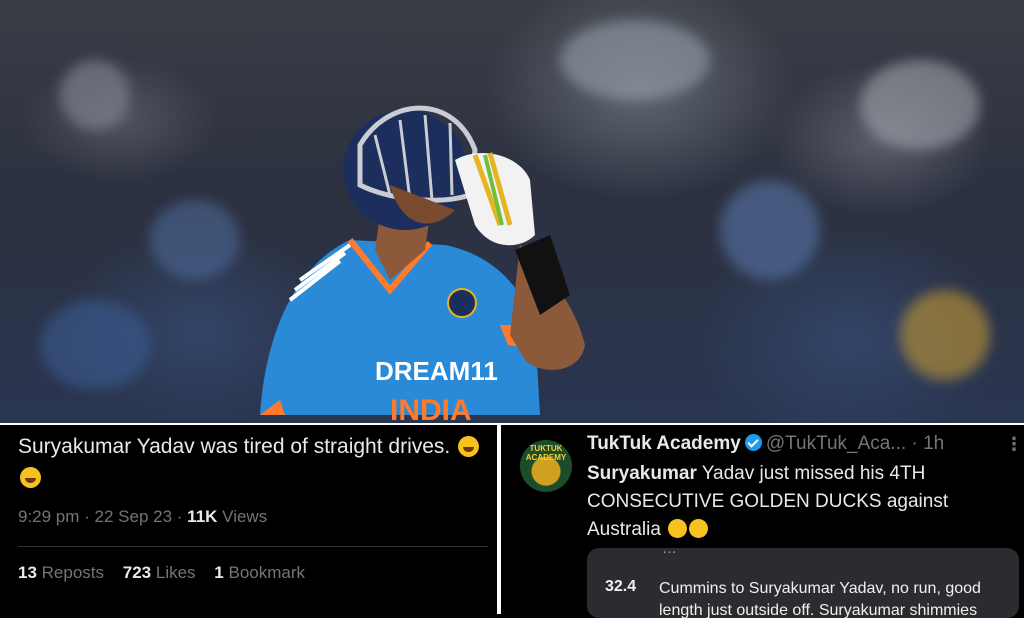 The image size is (1024, 618). What do you see at coordinates (48, 516) in the screenshot?
I see `tweet-time: 9:29 pm` at bounding box center [48, 516].